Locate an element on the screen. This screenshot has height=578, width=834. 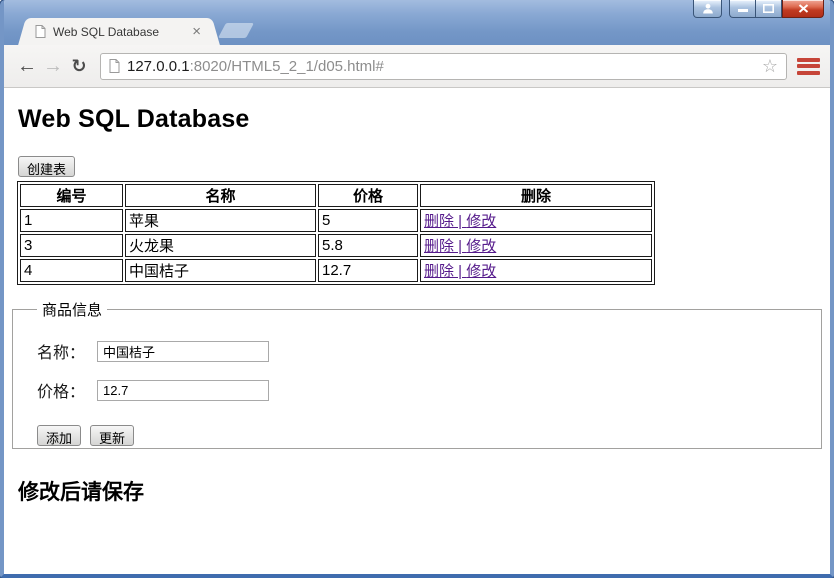
person-icon is located at coordinates (708, 8).